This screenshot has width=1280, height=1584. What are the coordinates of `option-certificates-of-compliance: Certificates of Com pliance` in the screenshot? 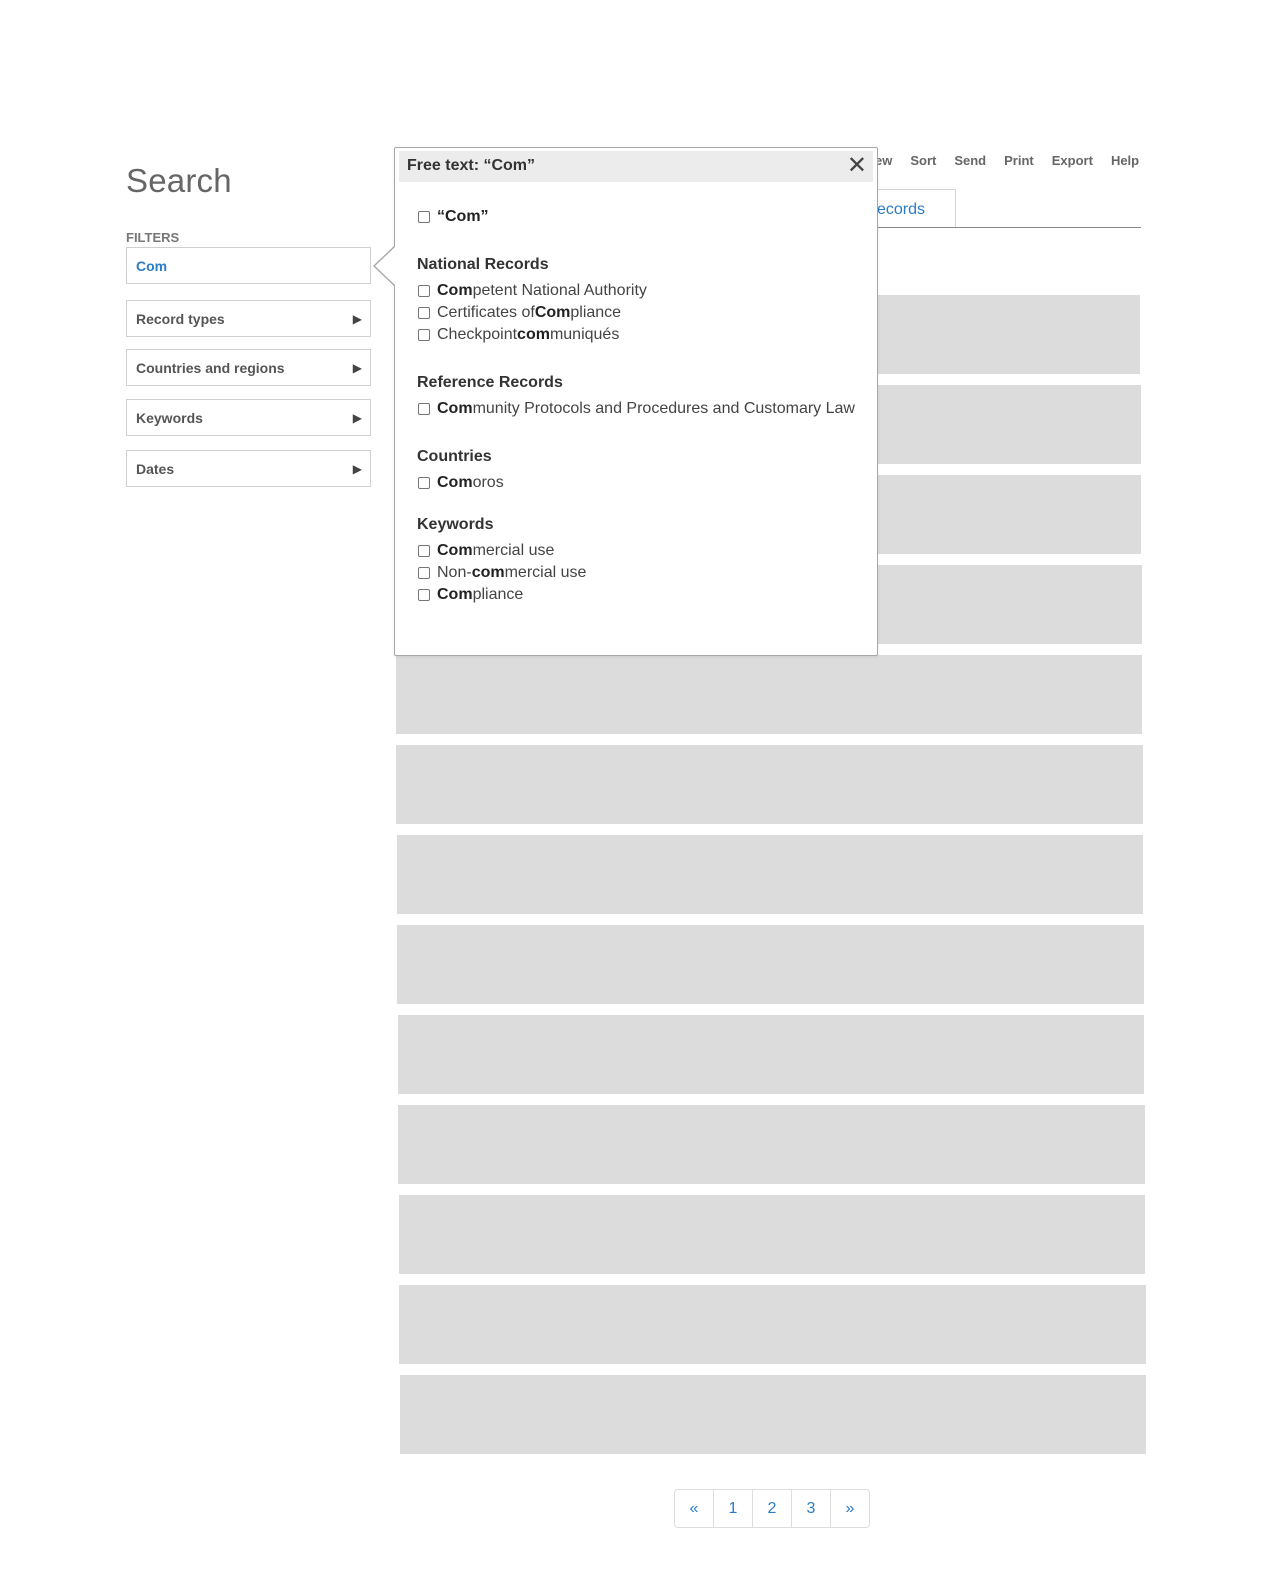 It's located at (642, 313).